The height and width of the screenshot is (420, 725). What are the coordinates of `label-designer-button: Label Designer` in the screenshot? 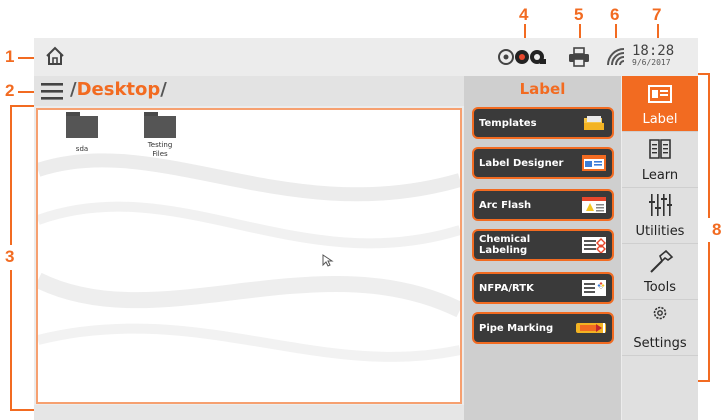 It's located at (543, 163).